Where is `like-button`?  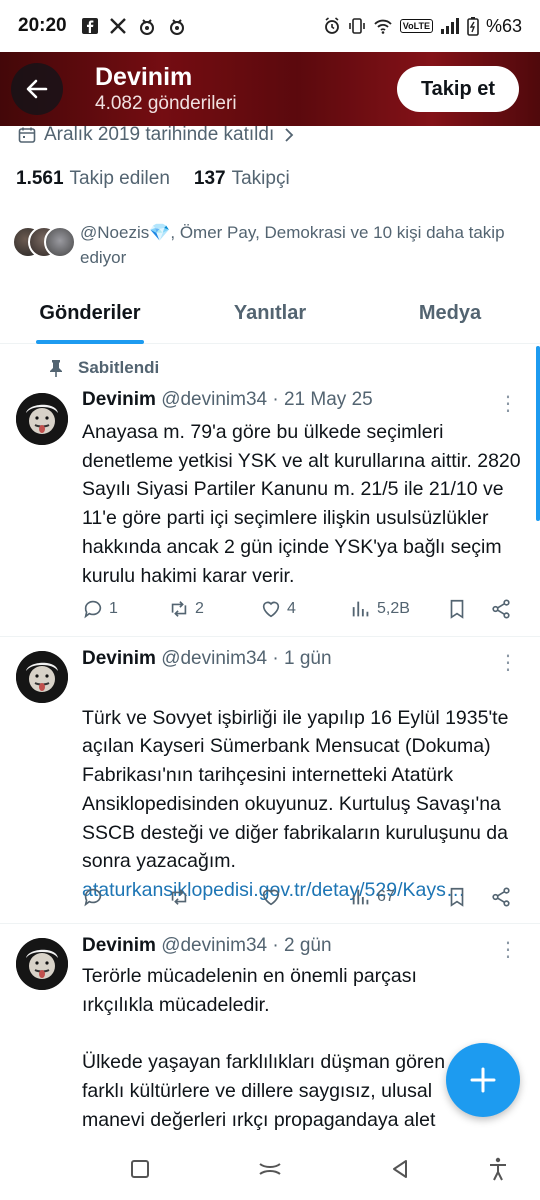
like-button is located at coordinates (305, 897).